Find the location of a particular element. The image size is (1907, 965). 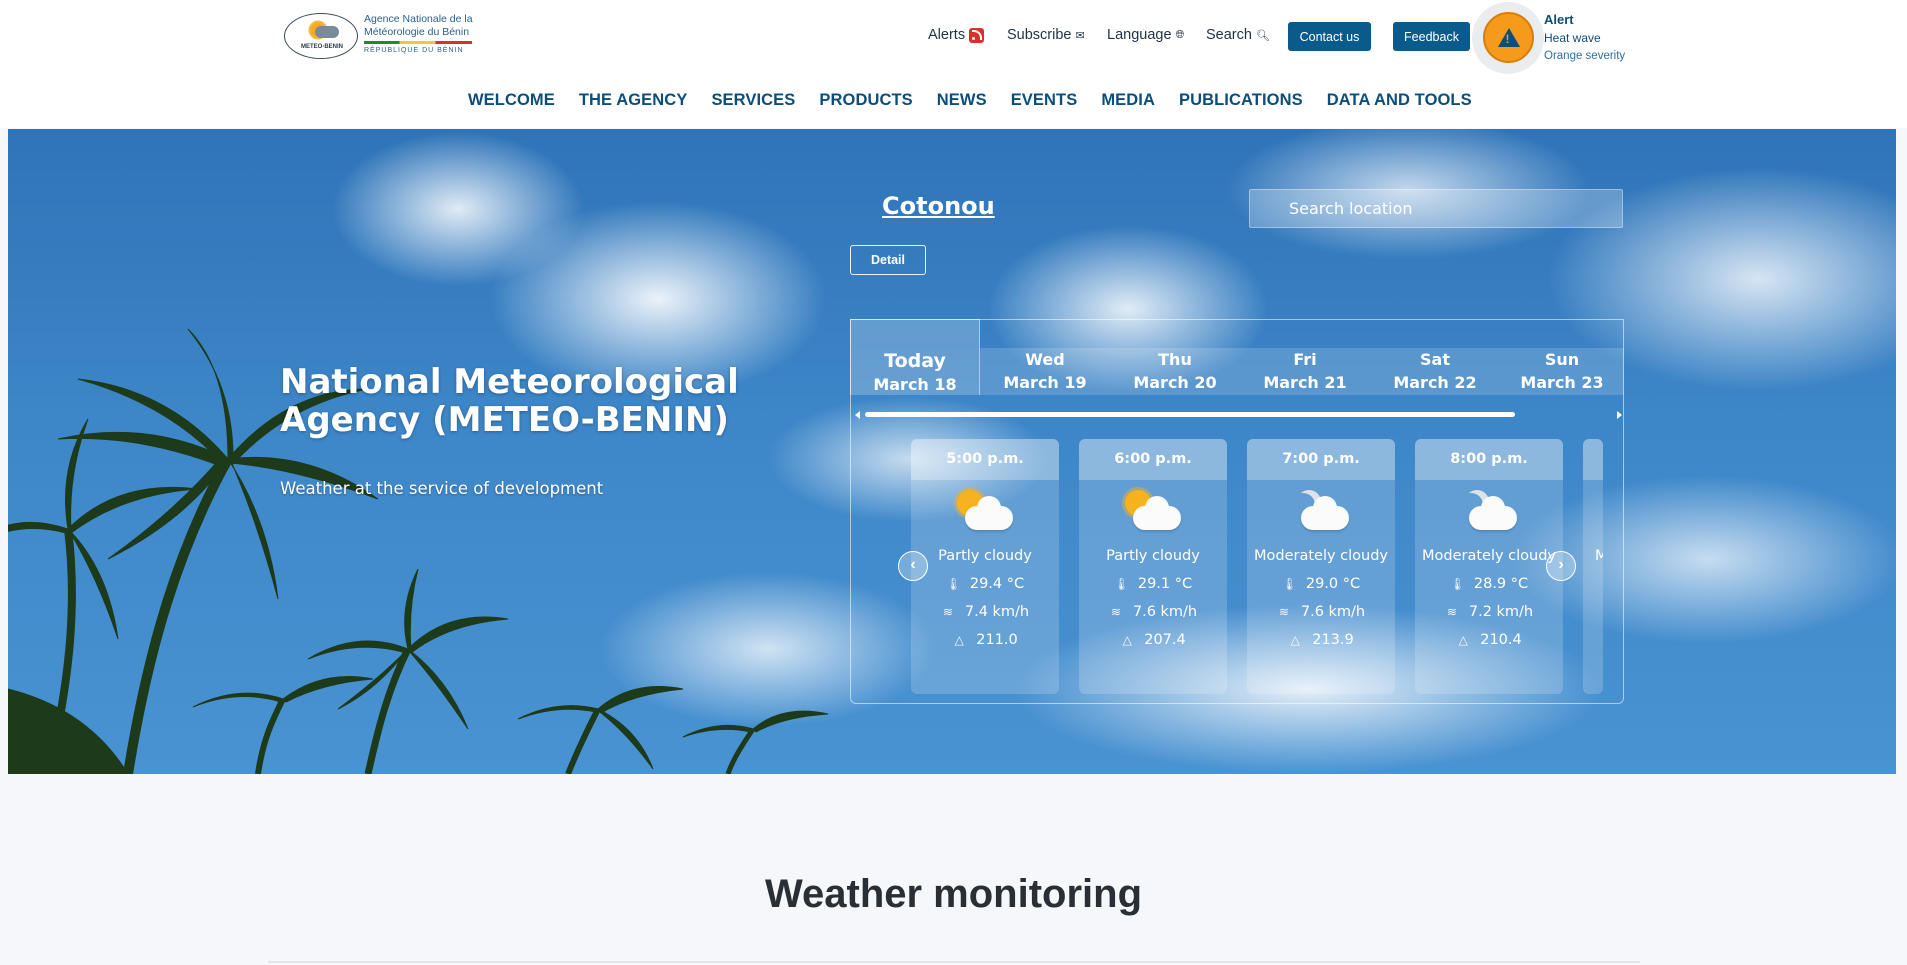

hour-time: 8:00 p.m. is located at coordinates (1489, 459).